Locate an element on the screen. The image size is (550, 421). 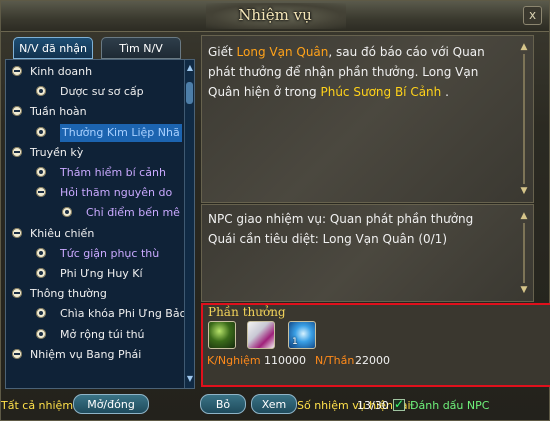
tree-scrollbar: ▲ ▼ is located at coordinates (189, 224).